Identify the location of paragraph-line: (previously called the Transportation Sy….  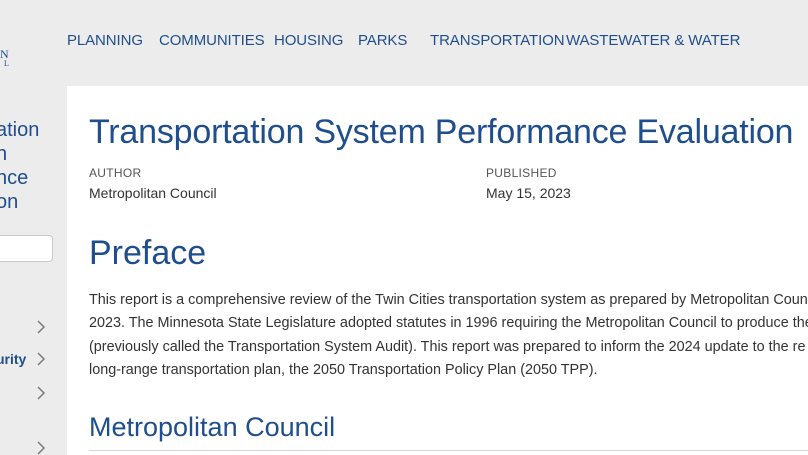
(447, 346).